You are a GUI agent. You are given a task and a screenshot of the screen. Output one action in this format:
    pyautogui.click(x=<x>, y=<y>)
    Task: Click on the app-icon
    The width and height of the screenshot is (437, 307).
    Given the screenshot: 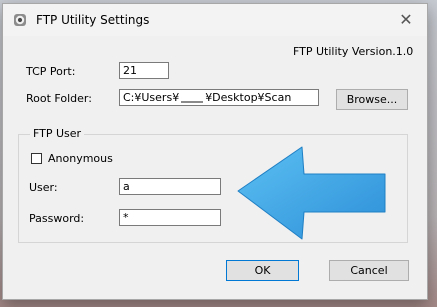 What is the action you would take?
    pyautogui.click(x=20, y=20)
    